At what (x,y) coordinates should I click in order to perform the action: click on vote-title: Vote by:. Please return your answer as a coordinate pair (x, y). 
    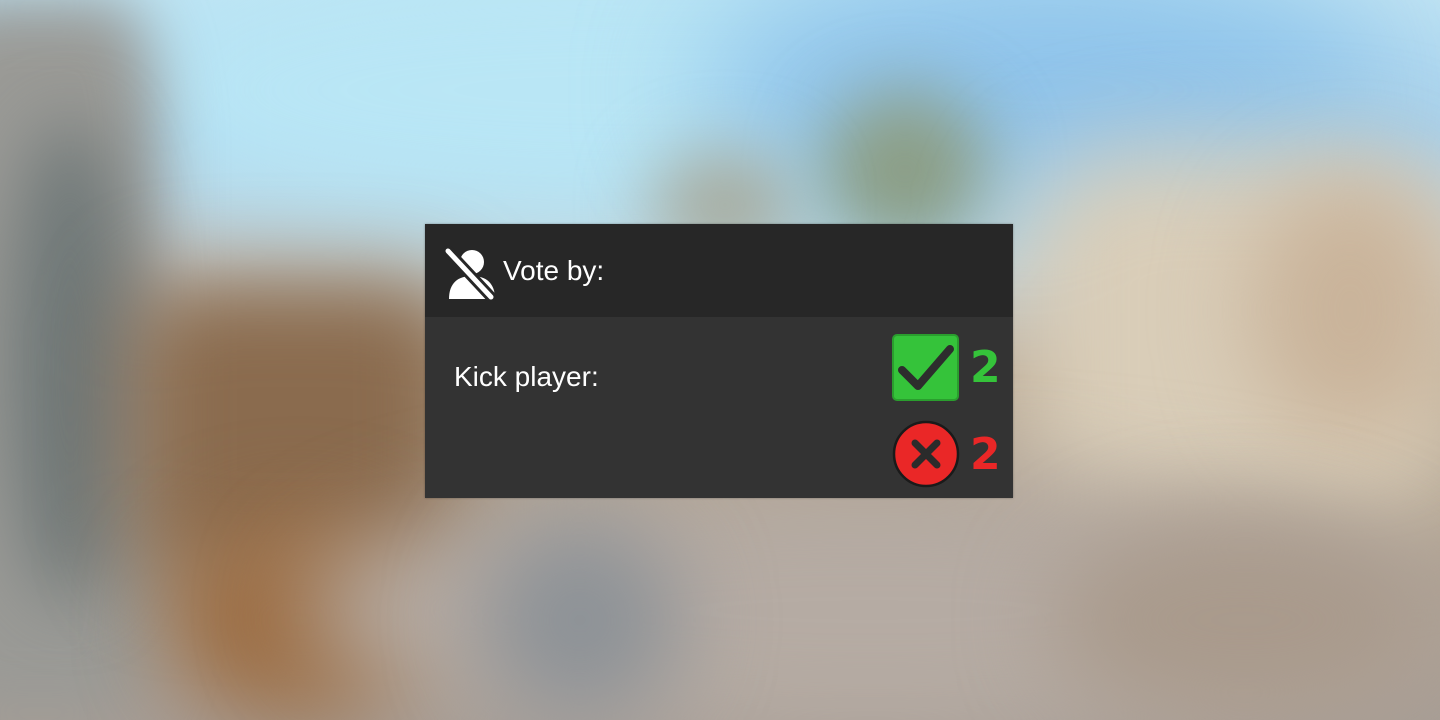
    Looking at the image, I should click on (554, 270).